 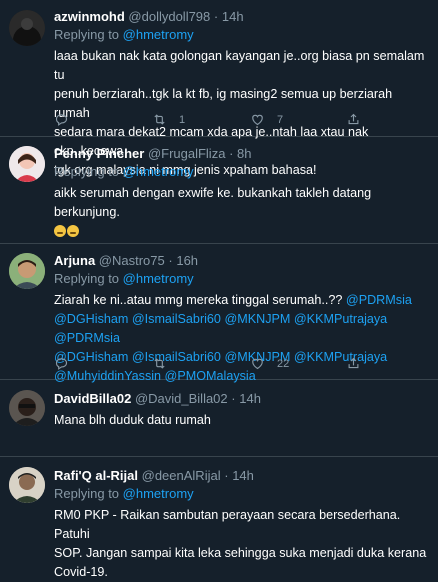 I want to click on retweet-button: 1, so click(x=168, y=119).